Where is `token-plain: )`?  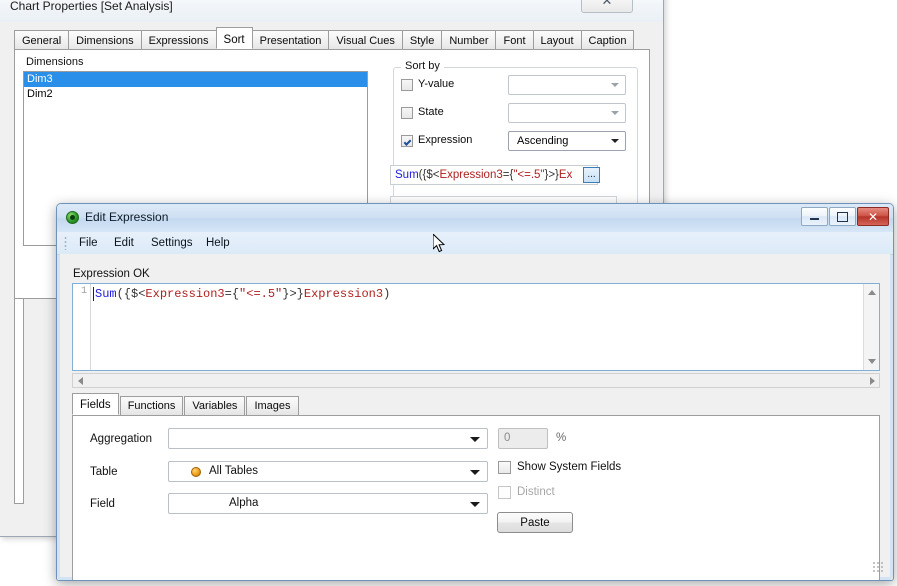 token-plain: ) is located at coordinates (387, 294).